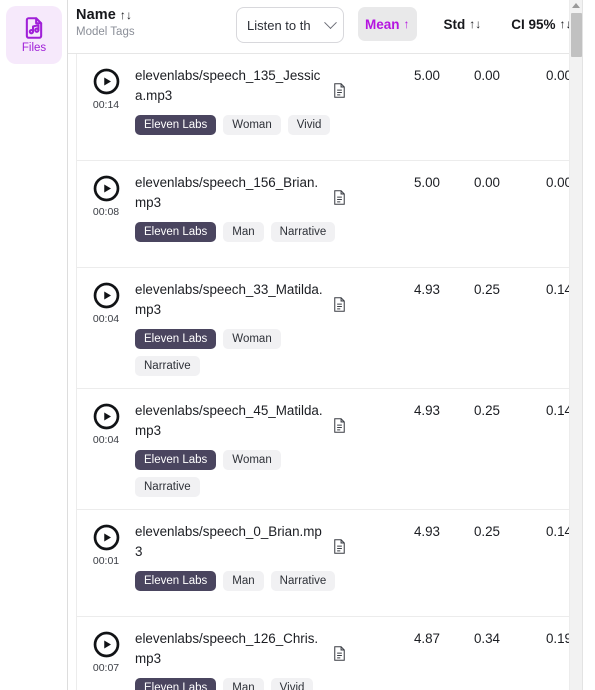 Image resolution: width=595 pixels, height=690 pixels. What do you see at coordinates (486, 638) in the screenshot?
I see `std-value: 0.34` at bounding box center [486, 638].